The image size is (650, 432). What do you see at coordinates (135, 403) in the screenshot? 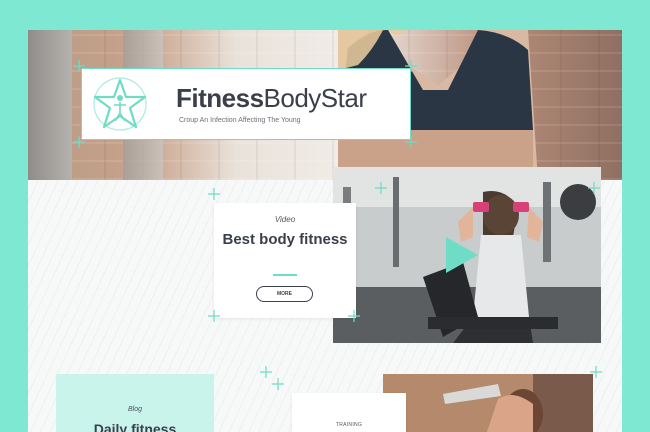
I see `blog-card: Blog Daily fitness` at bounding box center [135, 403].